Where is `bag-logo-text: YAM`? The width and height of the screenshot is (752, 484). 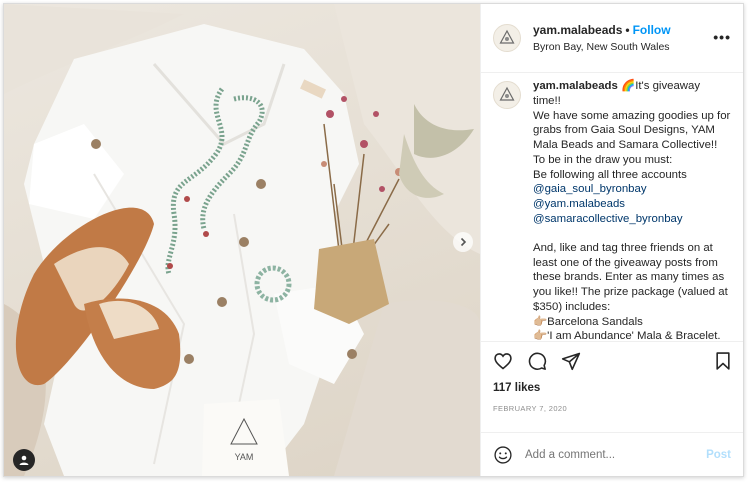 bag-logo-text: YAM is located at coordinates (244, 457).